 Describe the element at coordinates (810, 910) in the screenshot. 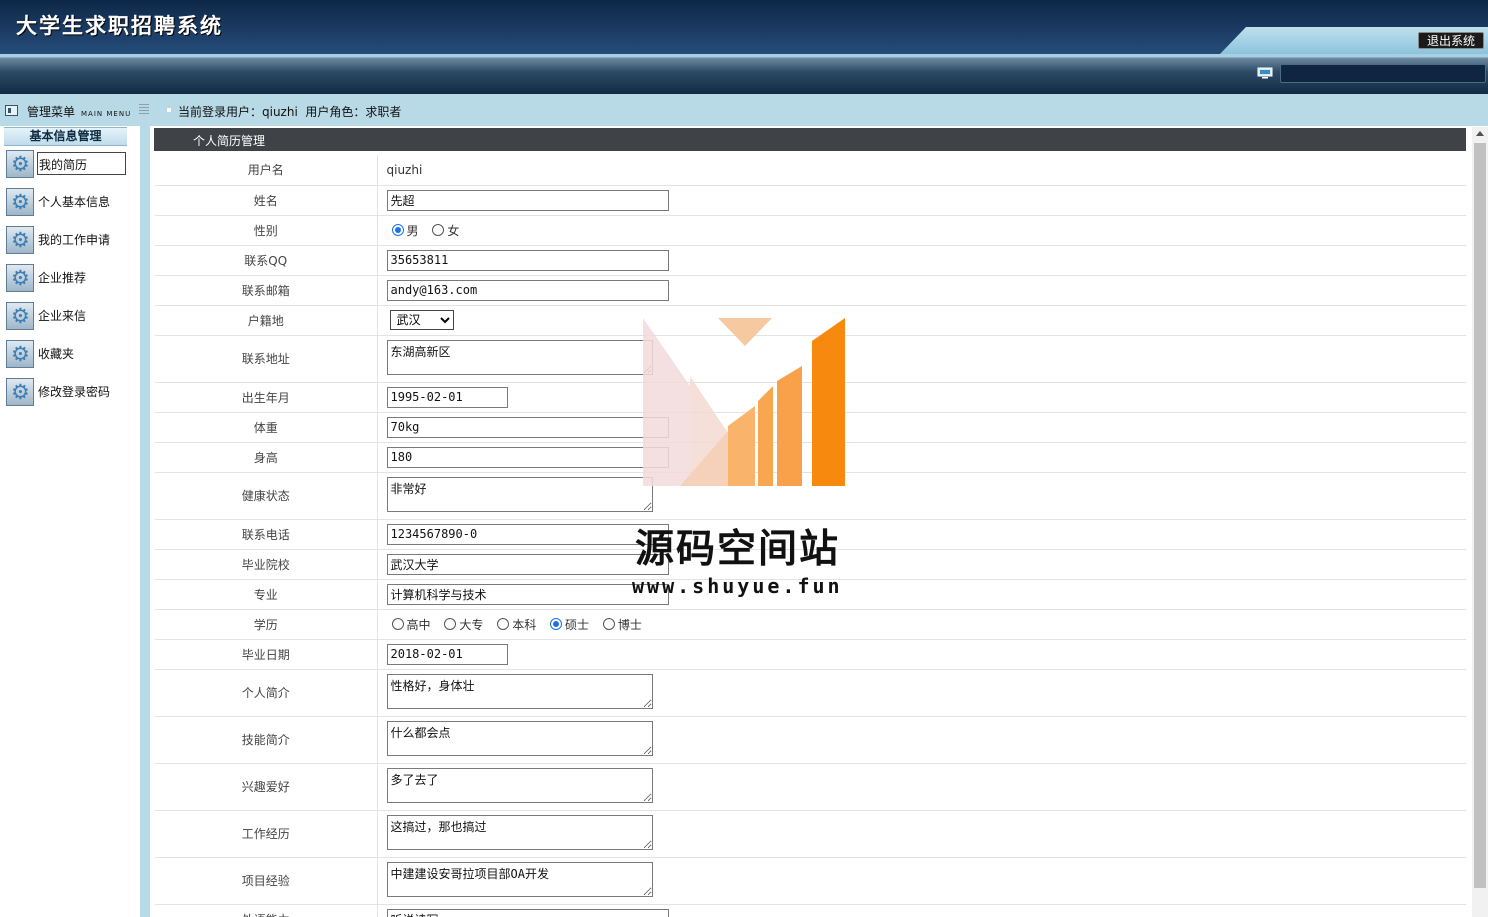

I see `form-row-foreign-language: 外语能力` at that location.